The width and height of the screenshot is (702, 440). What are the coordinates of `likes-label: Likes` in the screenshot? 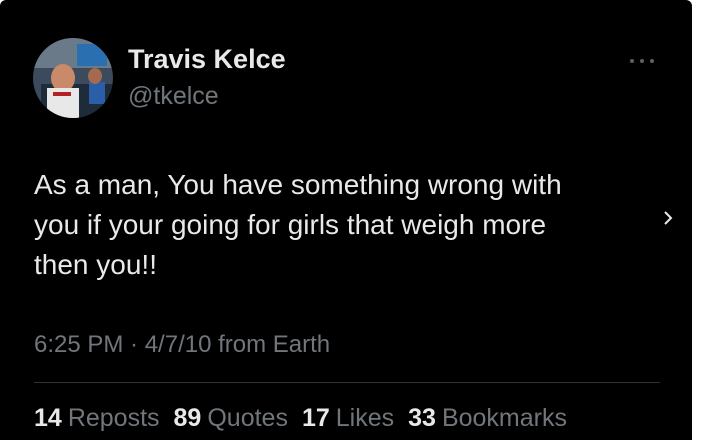 It's located at (365, 418).